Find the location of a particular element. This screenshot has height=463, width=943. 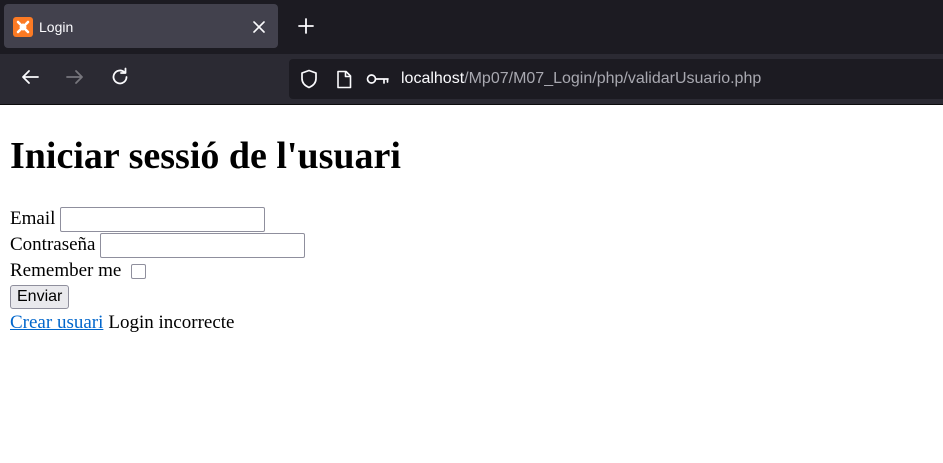

create-user-link: Crear usuari is located at coordinates (56, 323).